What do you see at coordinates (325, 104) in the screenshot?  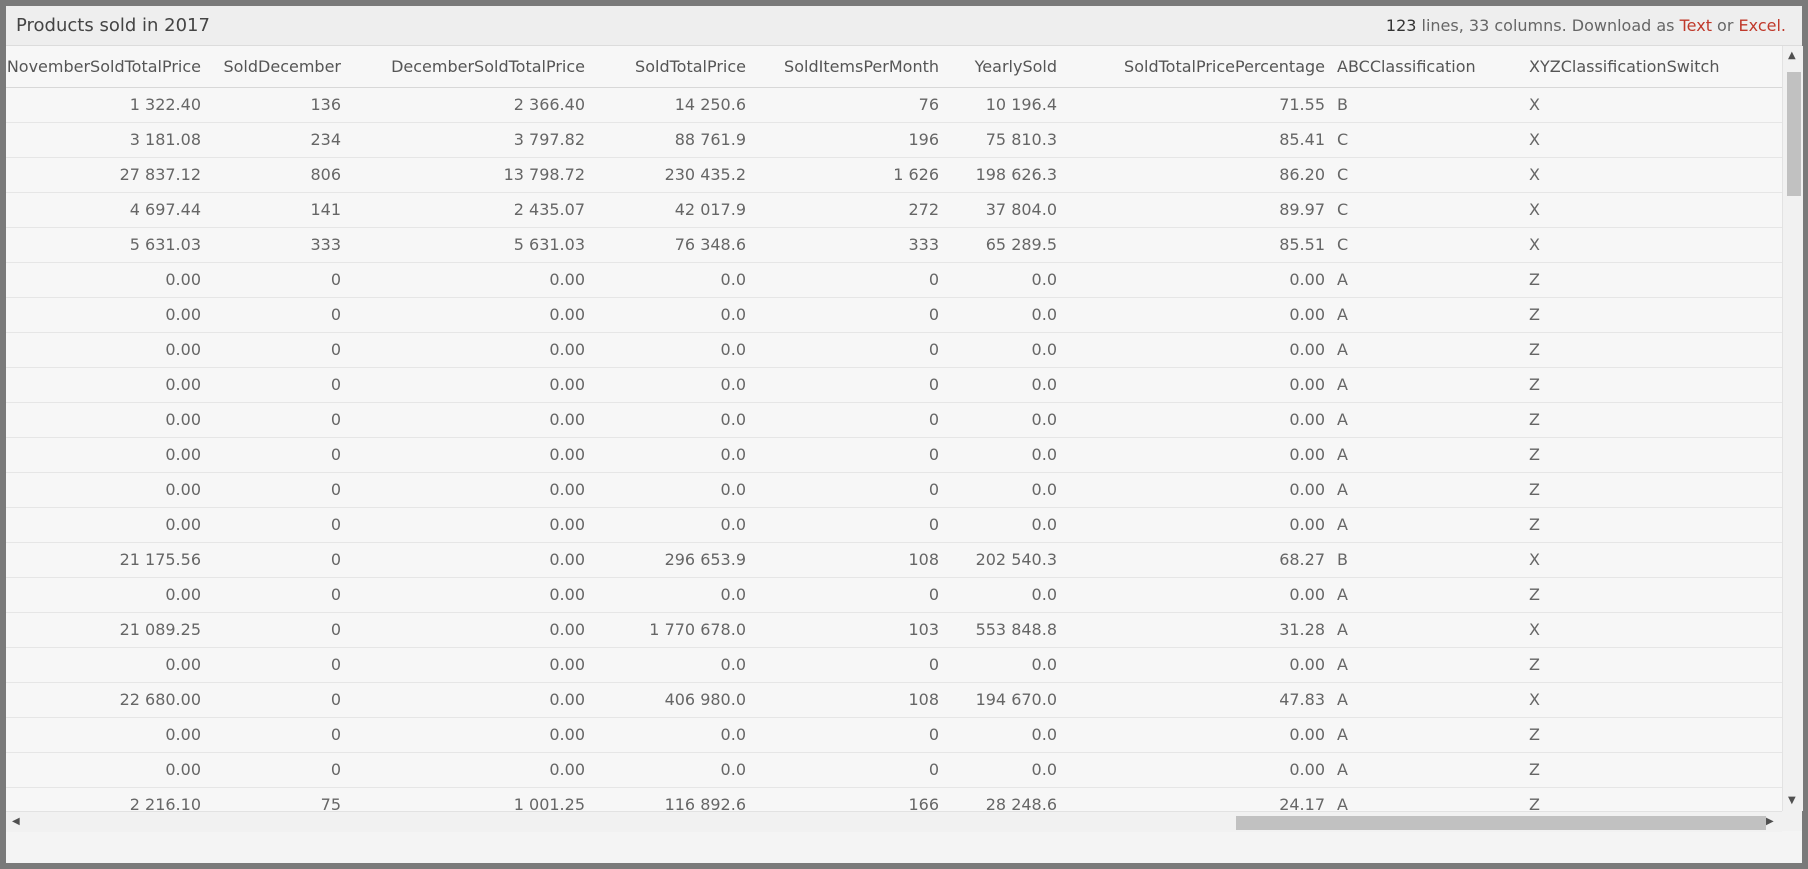 I see `table-cell: 136` at bounding box center [325, 104].